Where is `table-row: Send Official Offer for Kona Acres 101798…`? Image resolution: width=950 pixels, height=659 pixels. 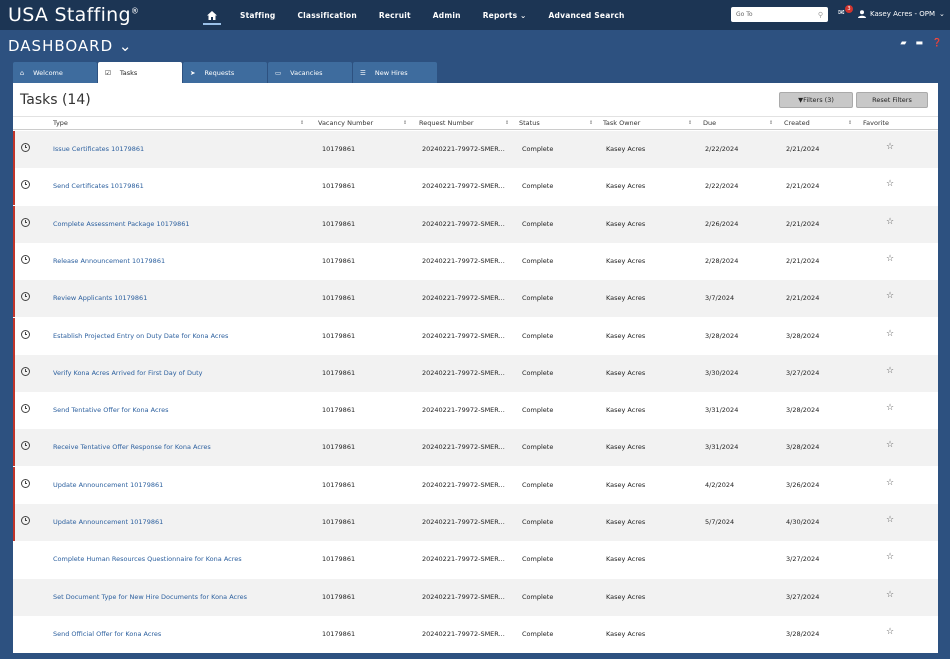 table-row: Send Official Offer for Kona Acres 101798… is located at coordinates (475, 634).